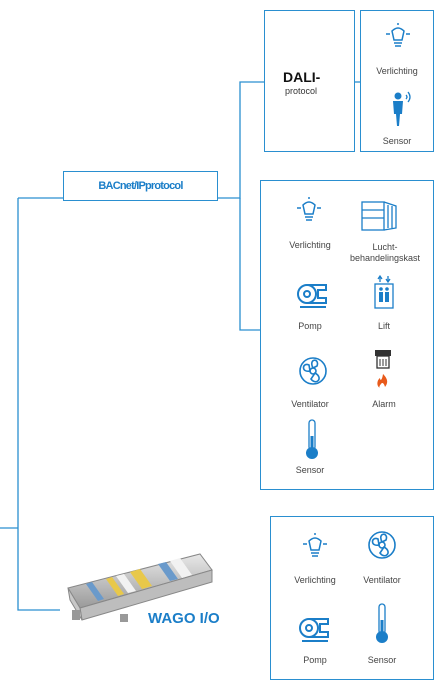 The height and width of the screenshot is (686, 443). Describe the element at coordinates (385, 258) in the screenshot. I see `bacnet-device-label-2: behandelingskast` at that location.